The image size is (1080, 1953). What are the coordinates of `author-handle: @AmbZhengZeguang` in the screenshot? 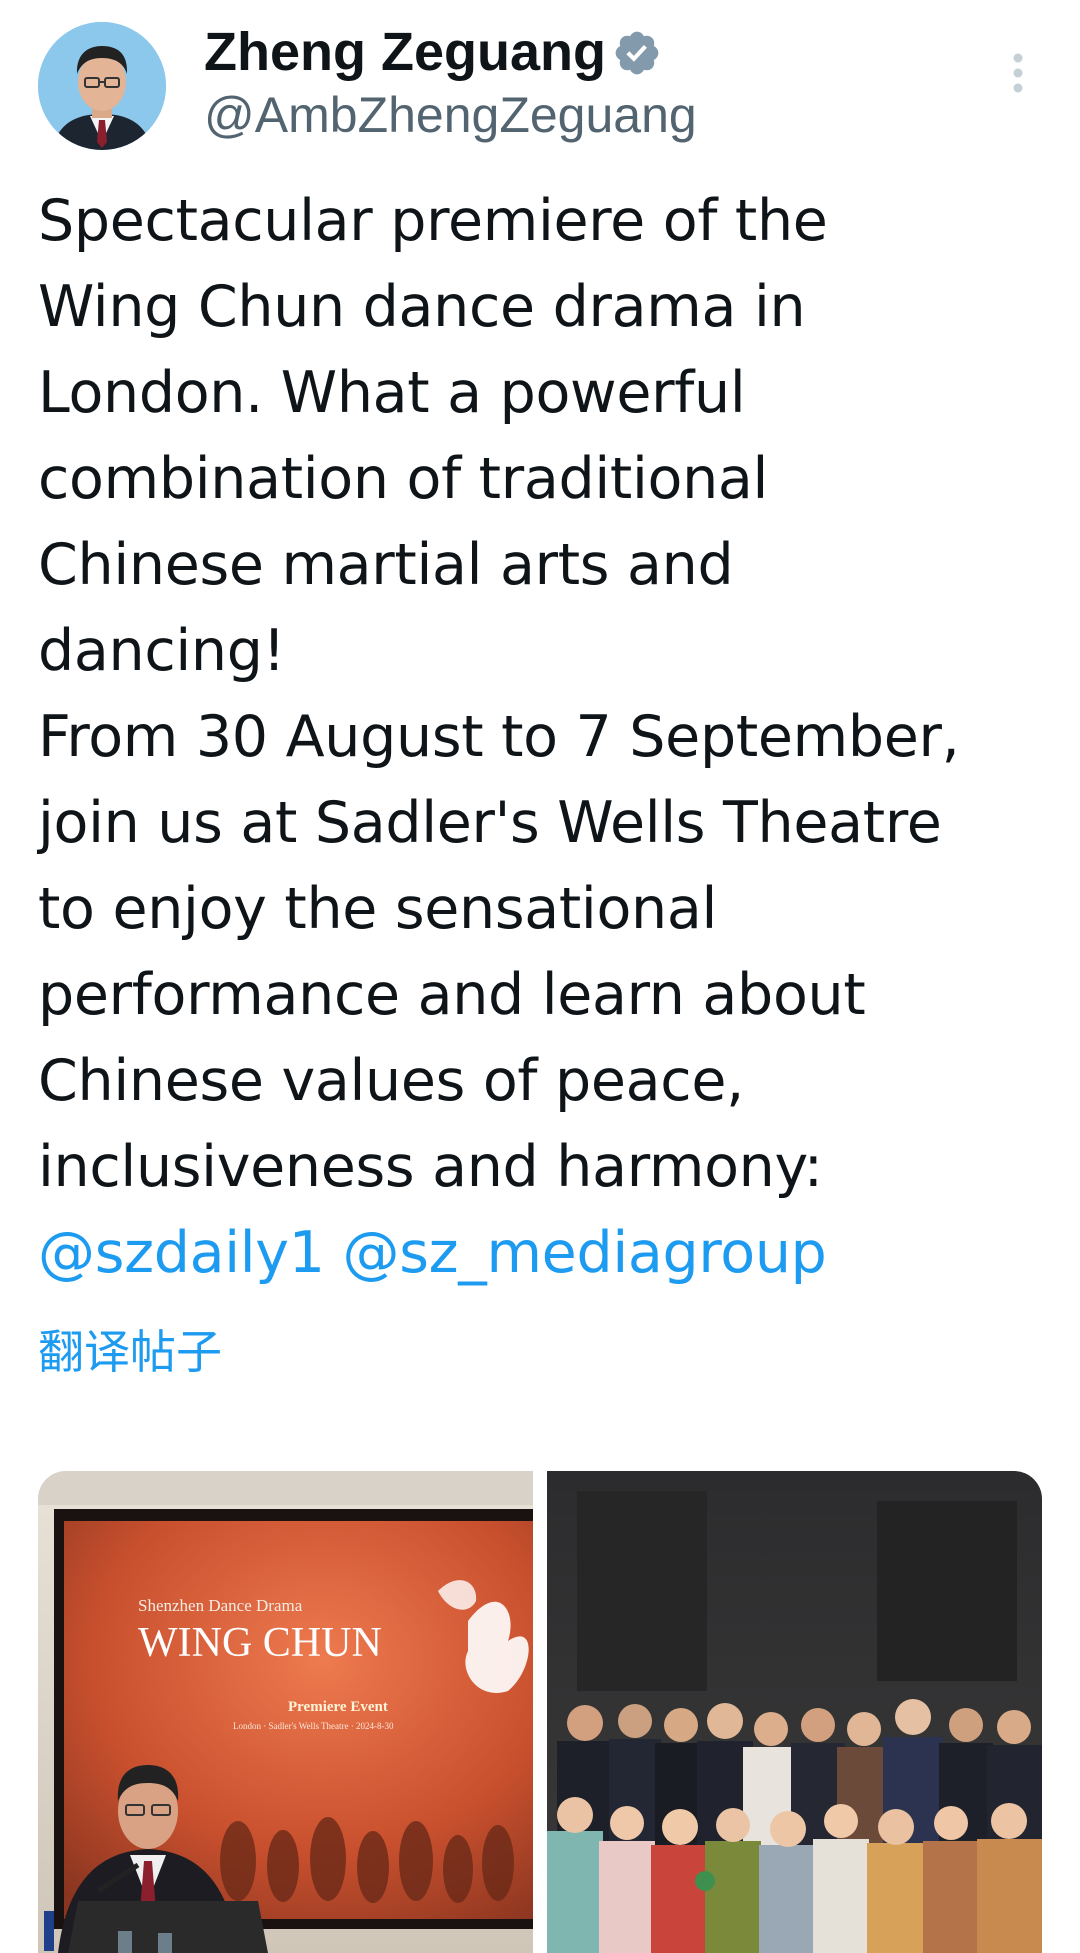 It's located at (450, 115).